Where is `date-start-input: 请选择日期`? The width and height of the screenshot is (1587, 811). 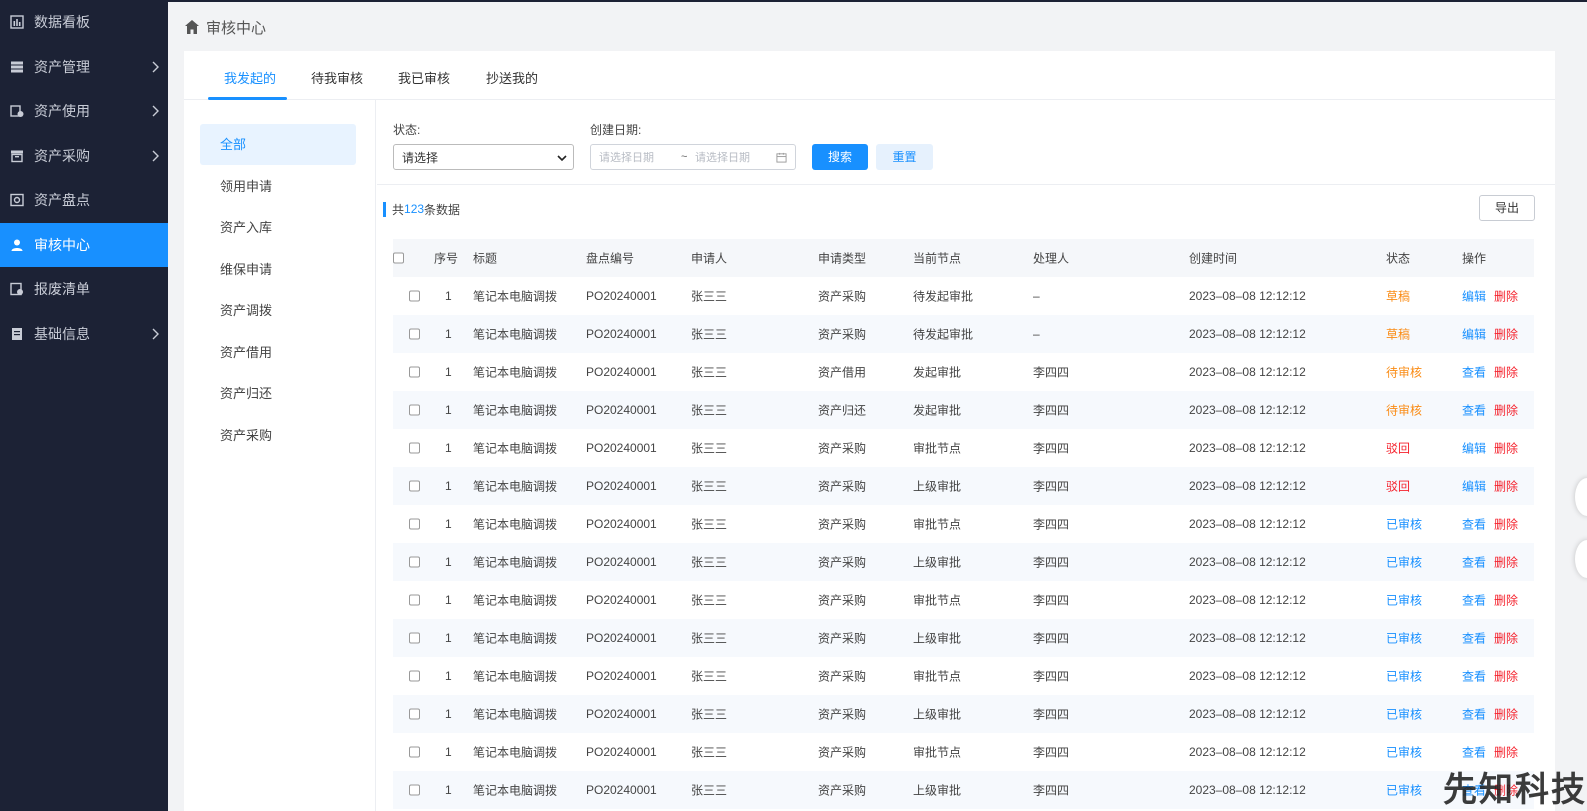 date-start-input: 请选择日期 is located at coordinates (626, 157).